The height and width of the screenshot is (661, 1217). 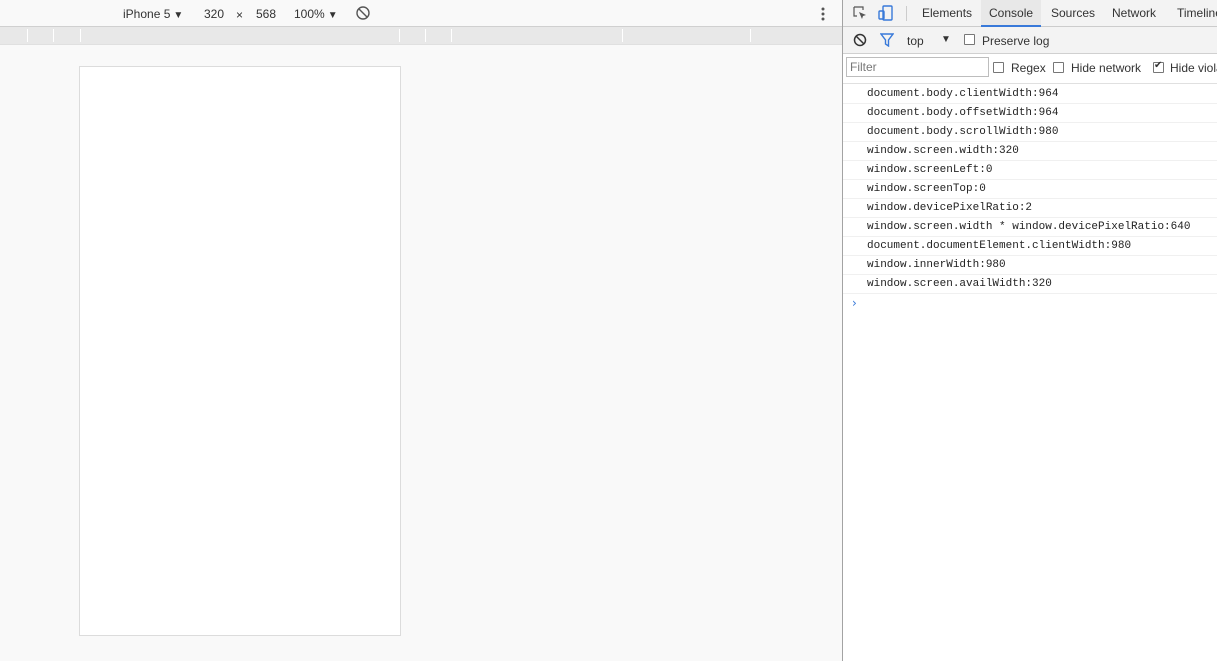 I want to click on tab-network: Network, so click(x=1134, y=13).